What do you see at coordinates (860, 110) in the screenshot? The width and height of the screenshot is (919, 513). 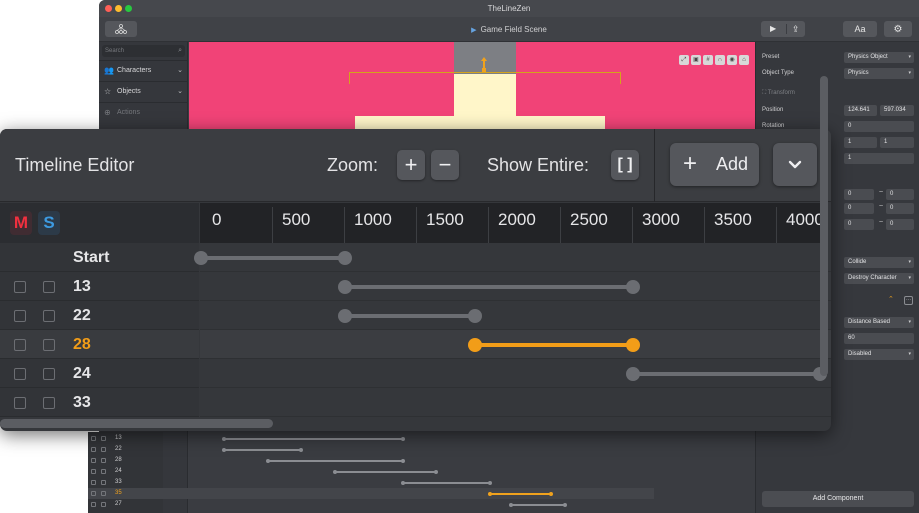 I see `position-x-field: 124.641` at bounding box center [860, 110].